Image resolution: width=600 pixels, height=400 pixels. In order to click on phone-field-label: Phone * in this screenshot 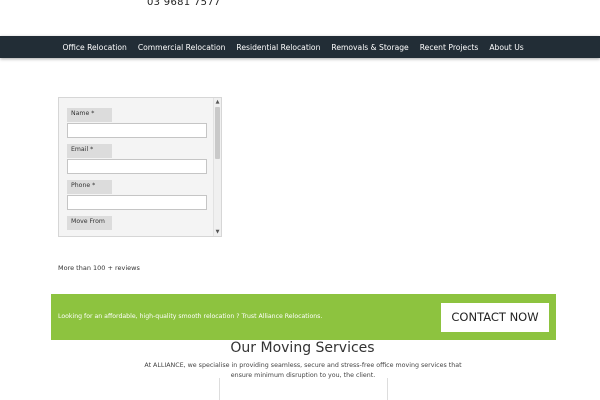, I will do `click(89, 187)`.